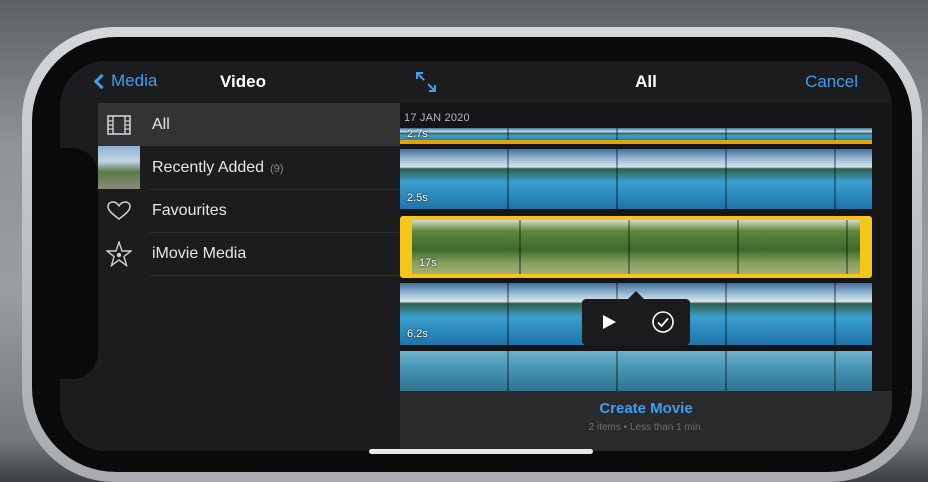  I want to click on clip-duration: 6.2s, so click(417, 334).